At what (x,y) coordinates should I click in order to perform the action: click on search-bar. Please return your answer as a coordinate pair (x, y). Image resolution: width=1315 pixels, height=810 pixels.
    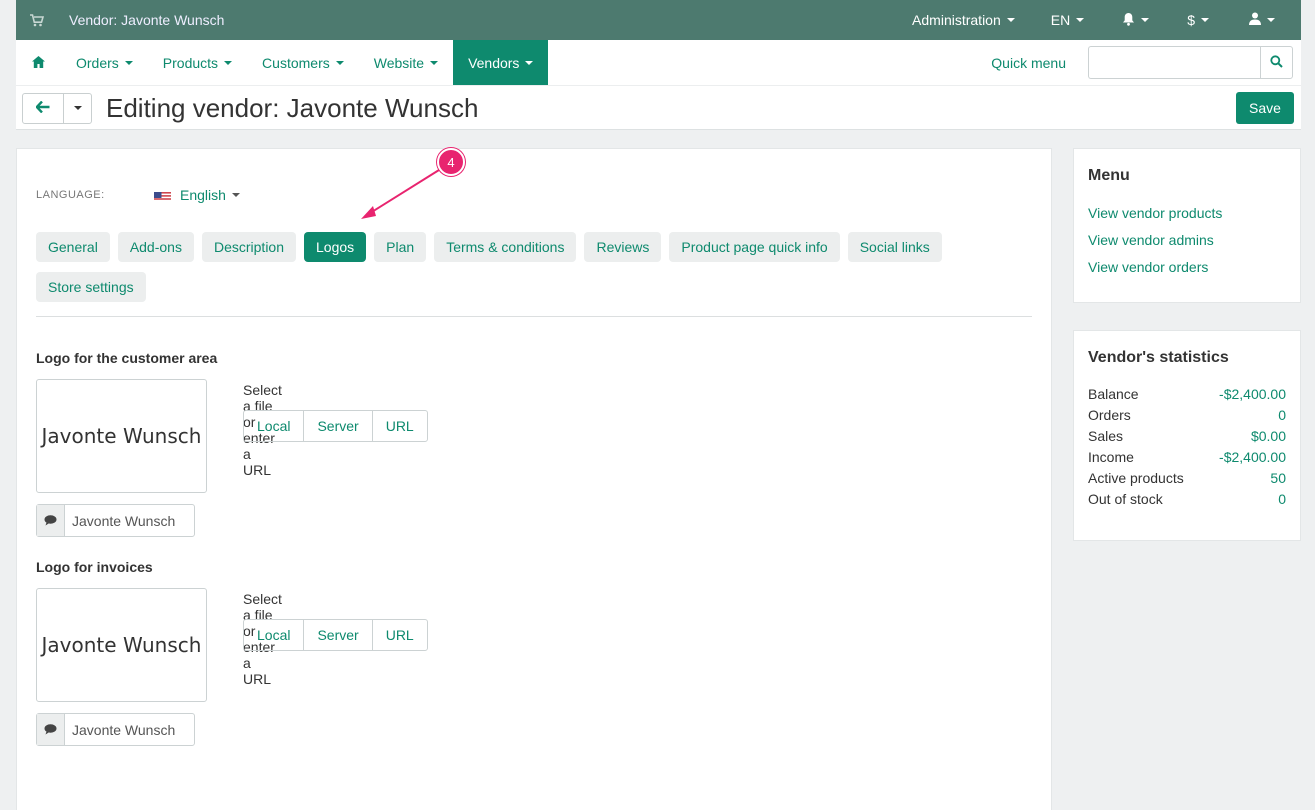
    Looking at the image, I should click on (1190, 62).